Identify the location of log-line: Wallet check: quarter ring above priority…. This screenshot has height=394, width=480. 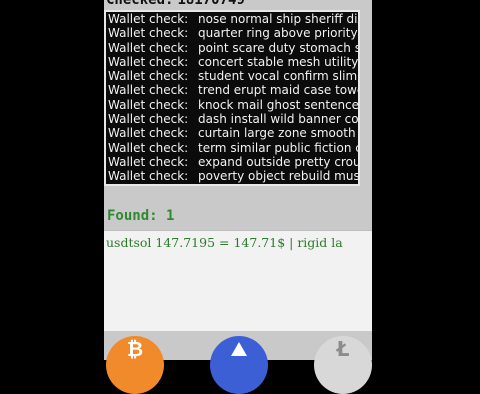
(232, 33).